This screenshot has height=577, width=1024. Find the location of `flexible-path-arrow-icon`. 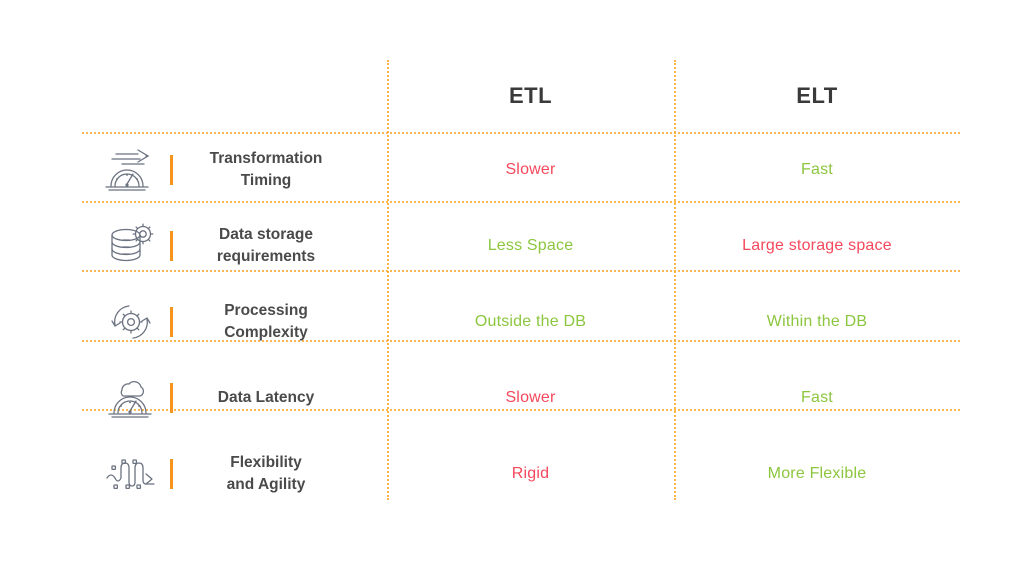

flexible-path-arrow-icon is located at coordinates (131, 474).